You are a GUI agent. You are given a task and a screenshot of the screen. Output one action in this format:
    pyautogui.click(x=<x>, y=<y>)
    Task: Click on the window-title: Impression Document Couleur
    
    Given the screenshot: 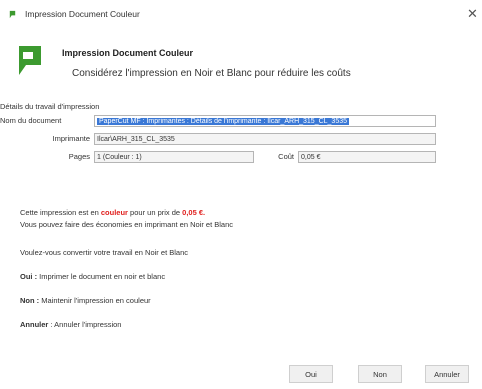 What is the action you would take?
    pyautogui.click(x=82, y=14)
    